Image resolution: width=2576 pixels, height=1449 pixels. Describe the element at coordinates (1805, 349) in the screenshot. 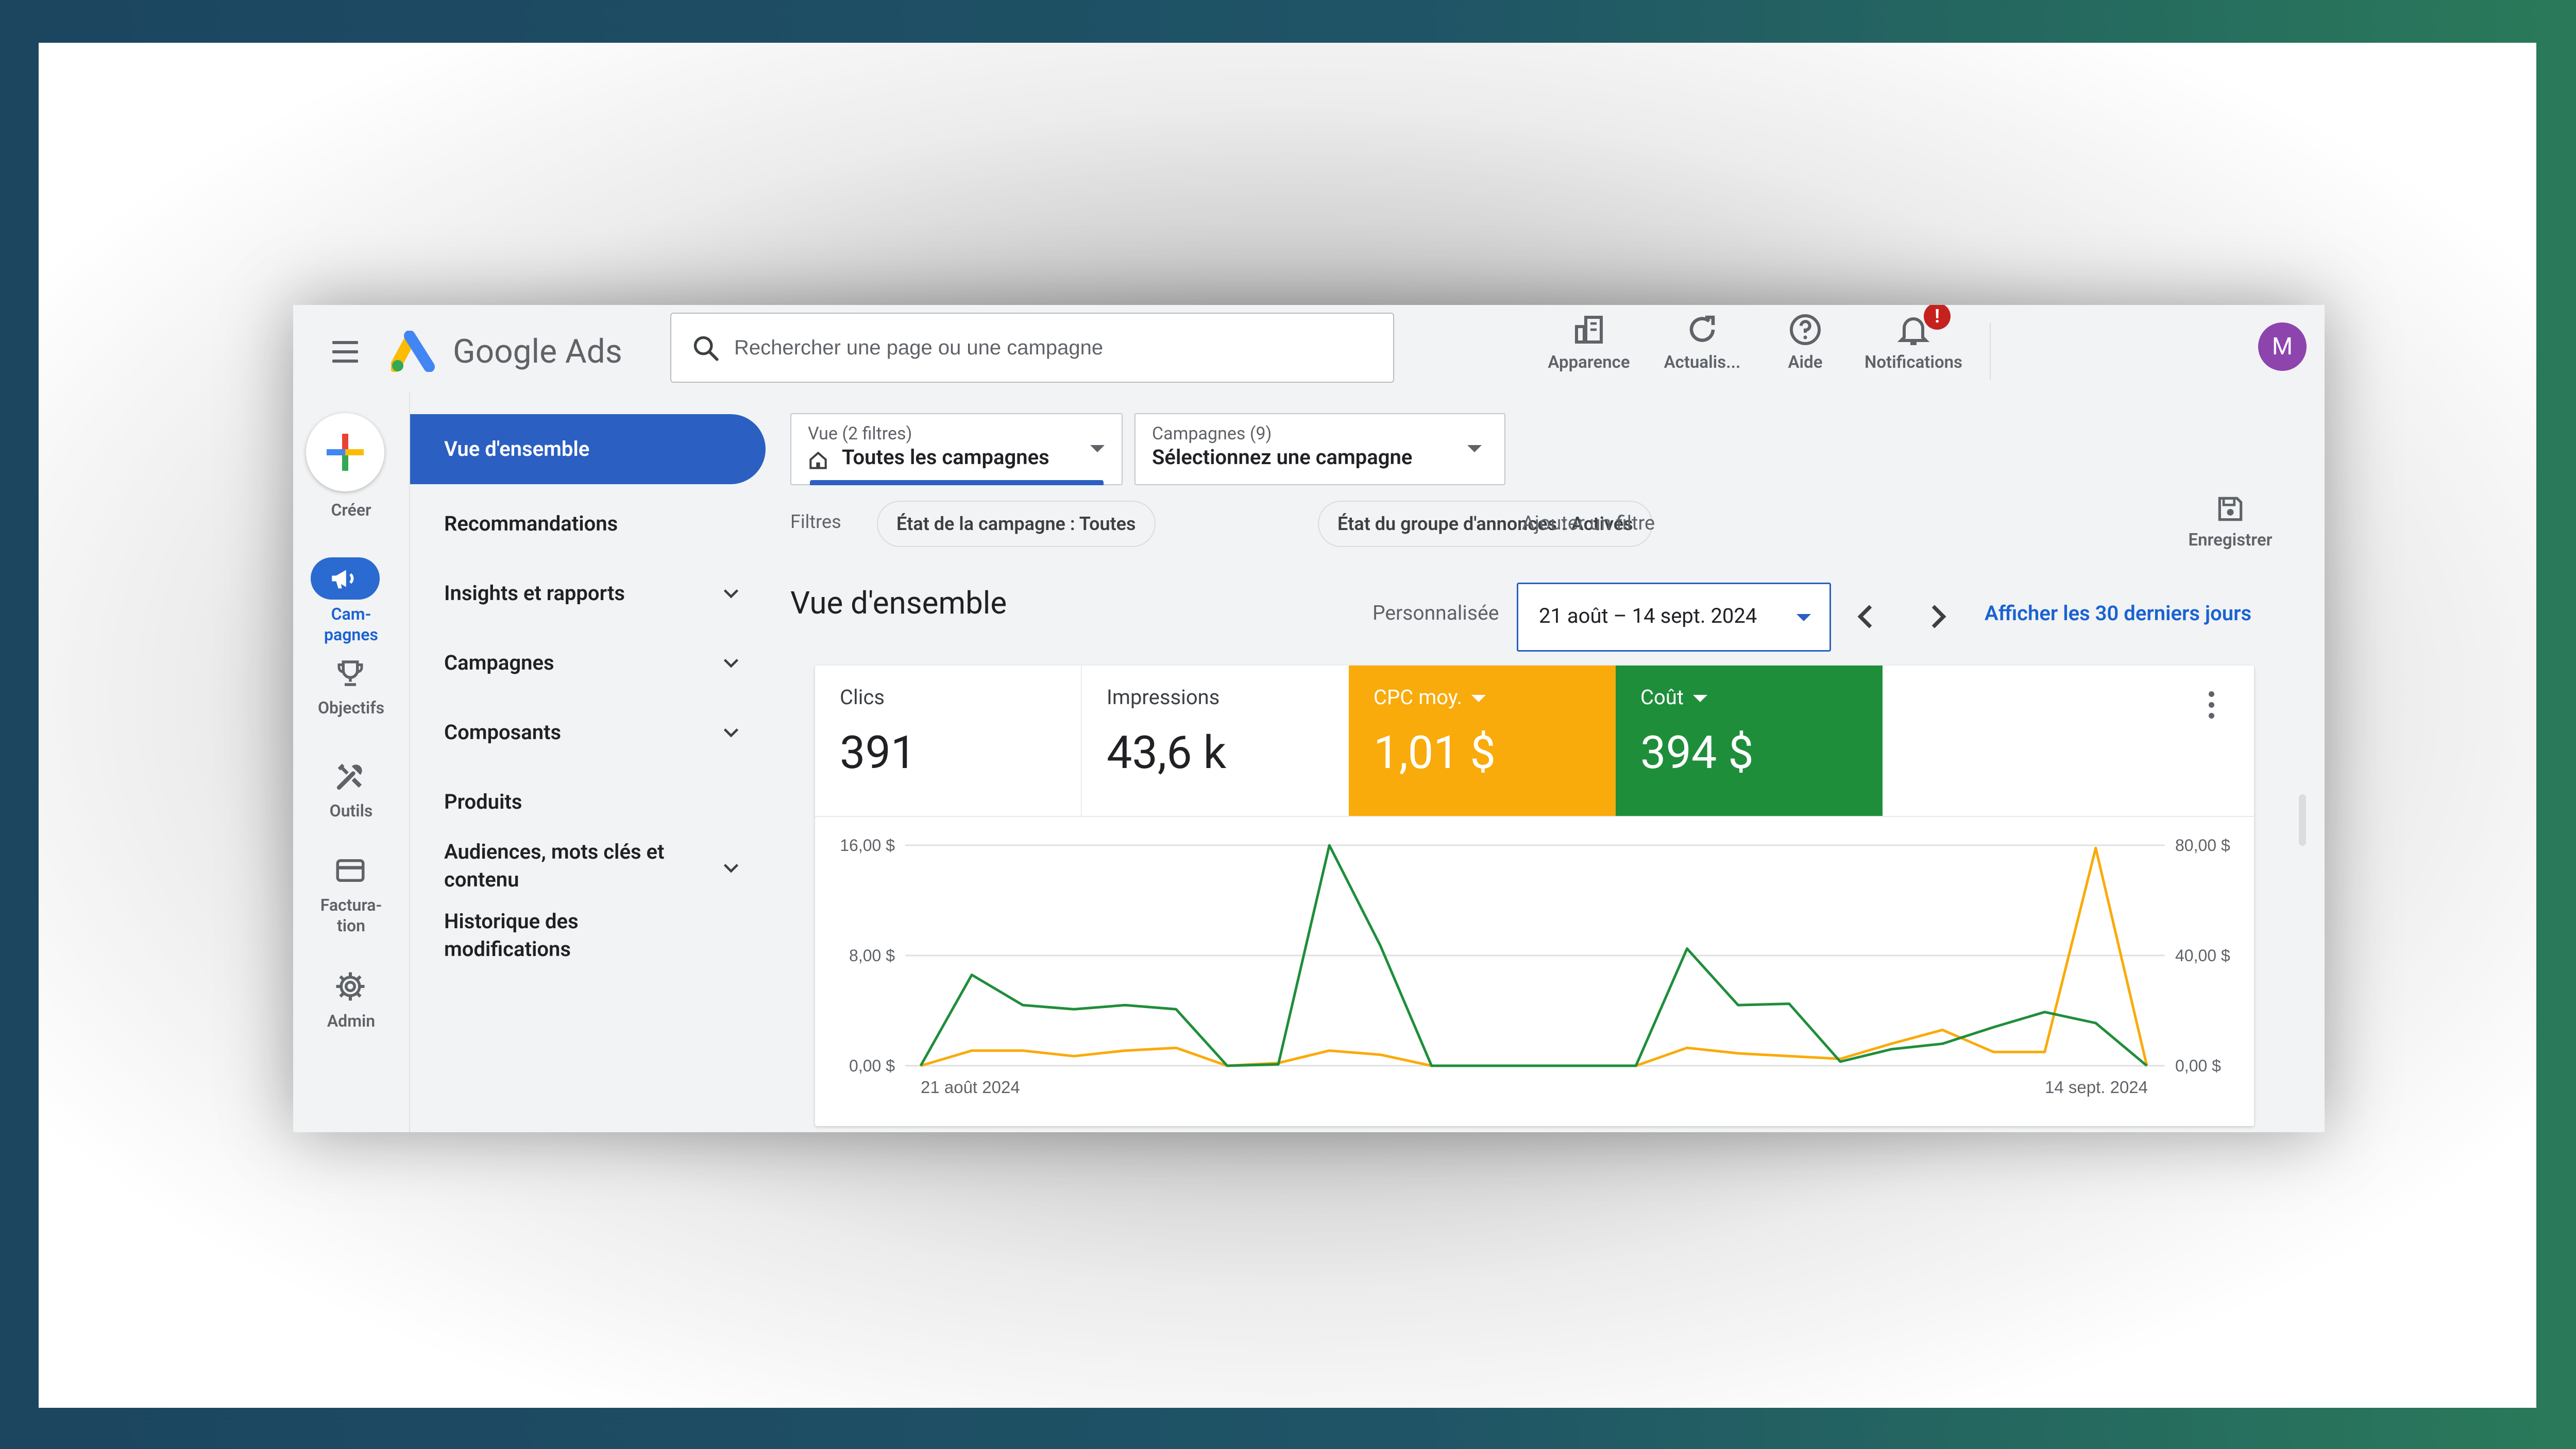

I see `help-button: Aide` at that location.